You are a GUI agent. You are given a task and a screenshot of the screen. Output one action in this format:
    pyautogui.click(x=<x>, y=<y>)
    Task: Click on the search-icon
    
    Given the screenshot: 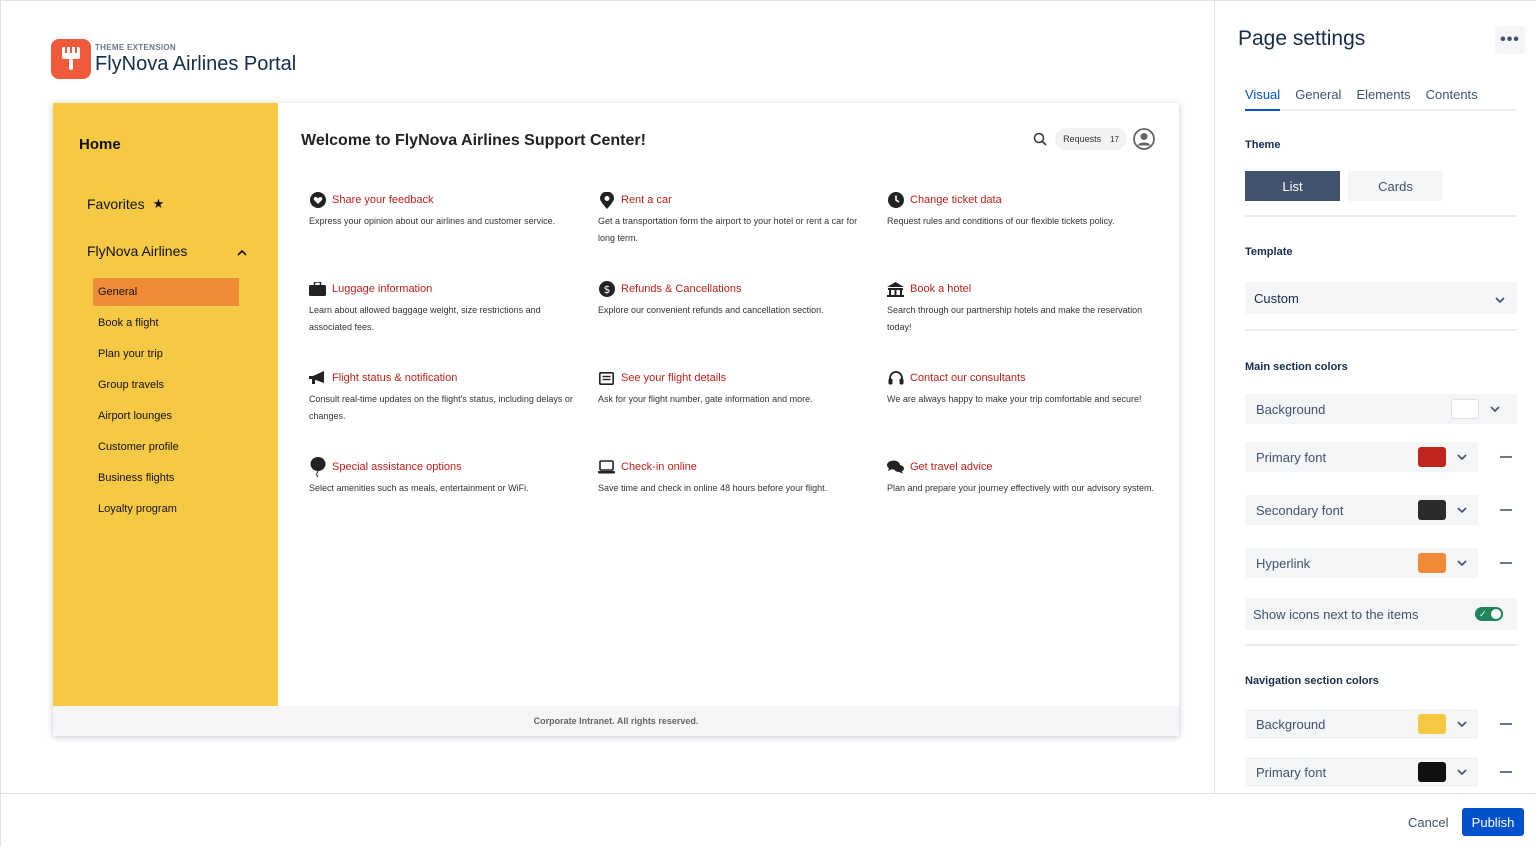 What is the action you would take?
    pyautogui.click(x=1040, y=139)
    